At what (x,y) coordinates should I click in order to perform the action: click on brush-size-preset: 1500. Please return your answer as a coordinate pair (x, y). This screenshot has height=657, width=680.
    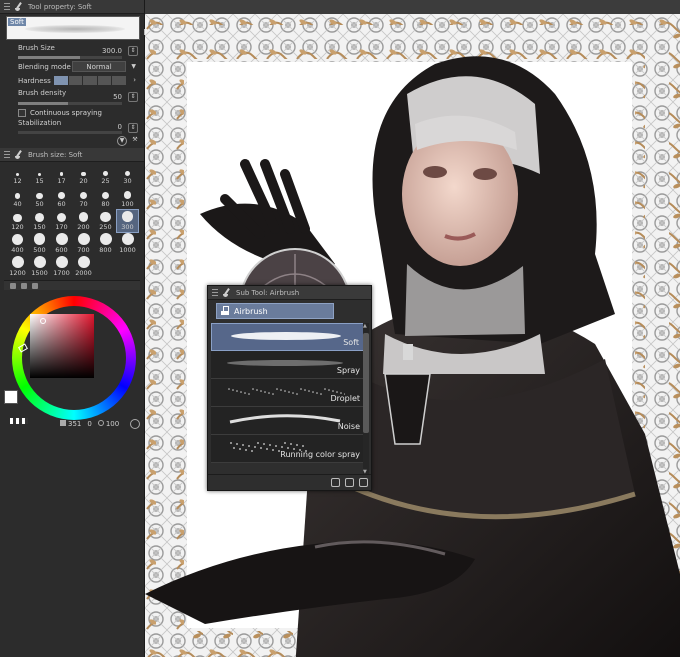
    Looking at the image, I should click on (39, 267).